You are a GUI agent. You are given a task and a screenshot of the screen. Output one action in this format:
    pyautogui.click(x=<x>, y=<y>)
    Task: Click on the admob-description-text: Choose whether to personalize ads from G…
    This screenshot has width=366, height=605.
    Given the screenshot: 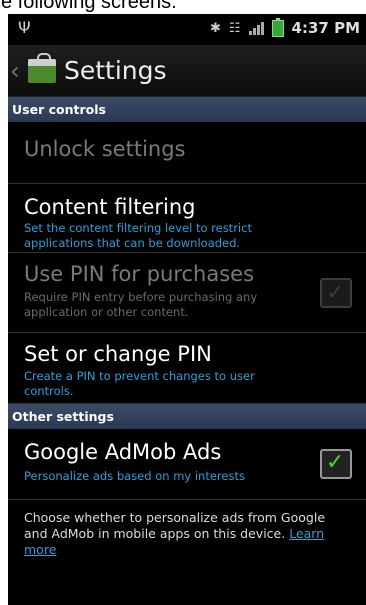 What is the action you would take?
    pyautogui.click(x=175, y=525)
    